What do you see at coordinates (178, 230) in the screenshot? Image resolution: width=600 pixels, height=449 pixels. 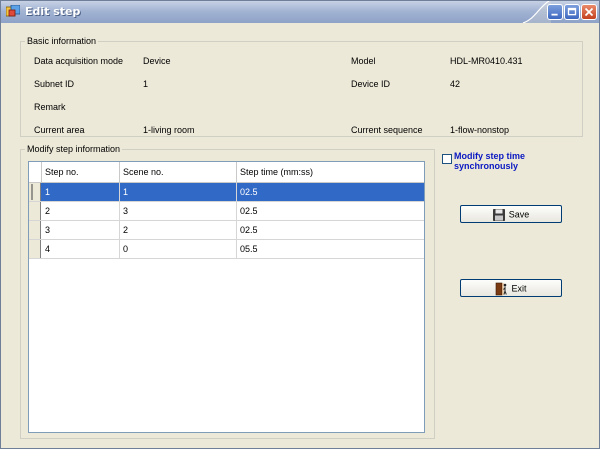 I see `cell-scene: 2` at bounding box center [178, 230].